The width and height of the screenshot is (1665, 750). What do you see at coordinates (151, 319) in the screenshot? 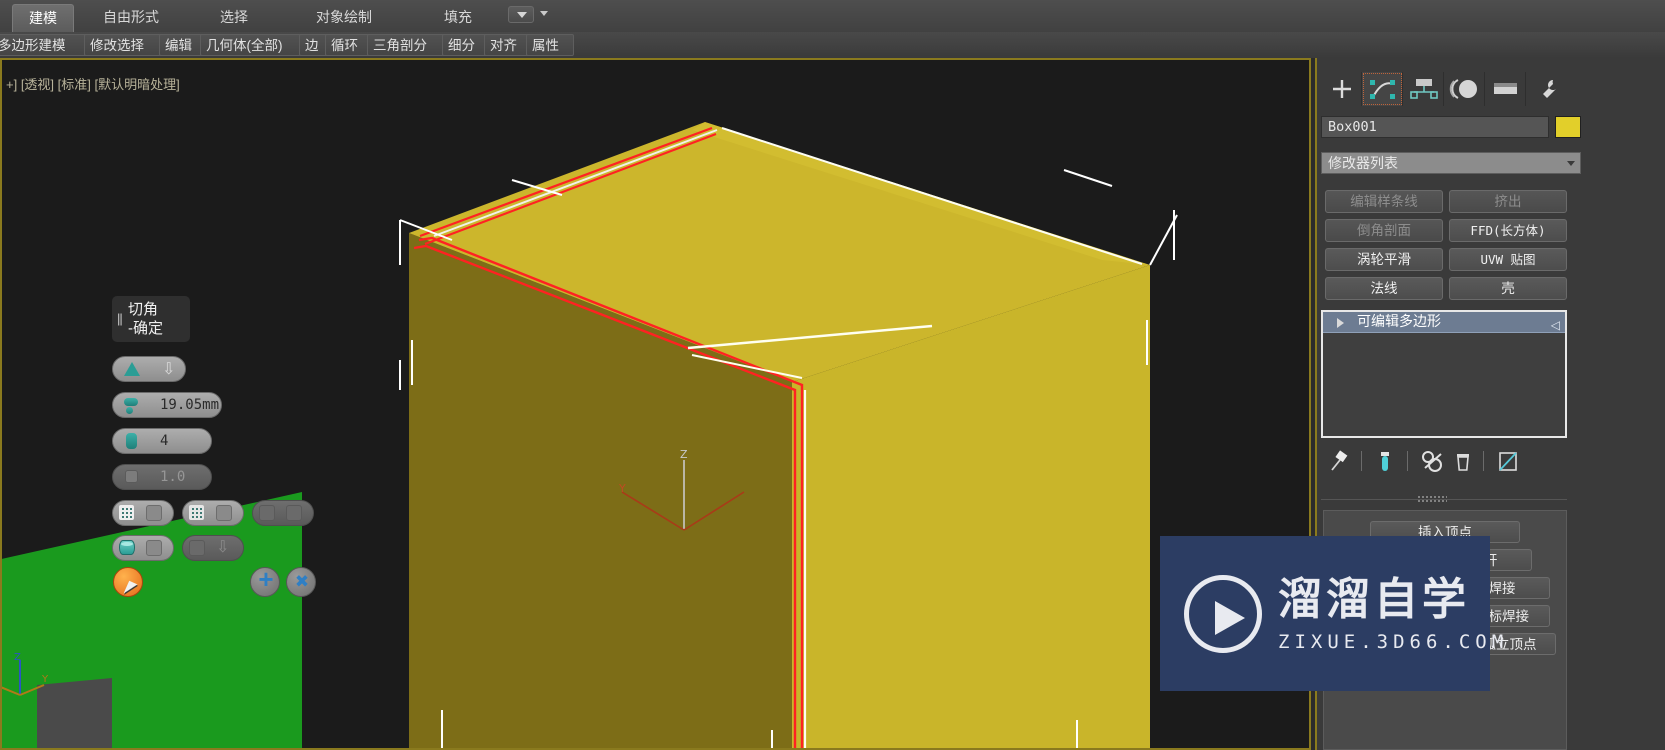
I see `caddy-title: 切角 -确定` at bounding box center [151, 319].